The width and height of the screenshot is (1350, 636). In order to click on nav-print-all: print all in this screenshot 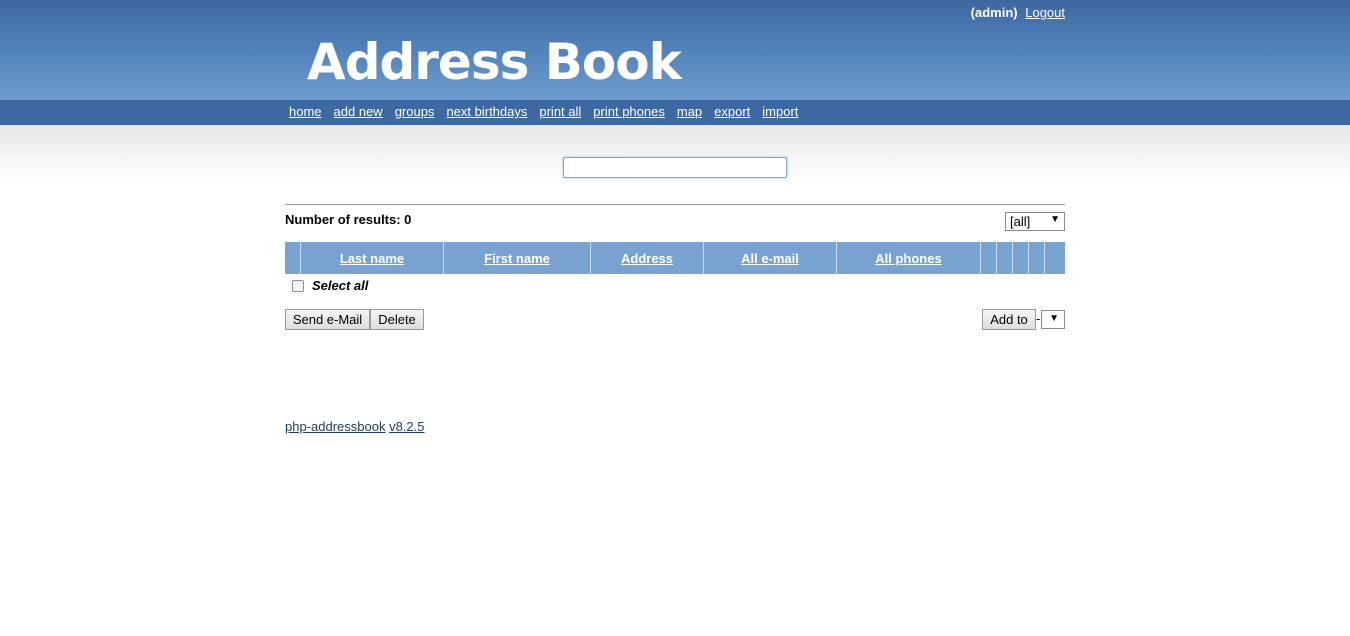, I will do `click(560, 111)`.